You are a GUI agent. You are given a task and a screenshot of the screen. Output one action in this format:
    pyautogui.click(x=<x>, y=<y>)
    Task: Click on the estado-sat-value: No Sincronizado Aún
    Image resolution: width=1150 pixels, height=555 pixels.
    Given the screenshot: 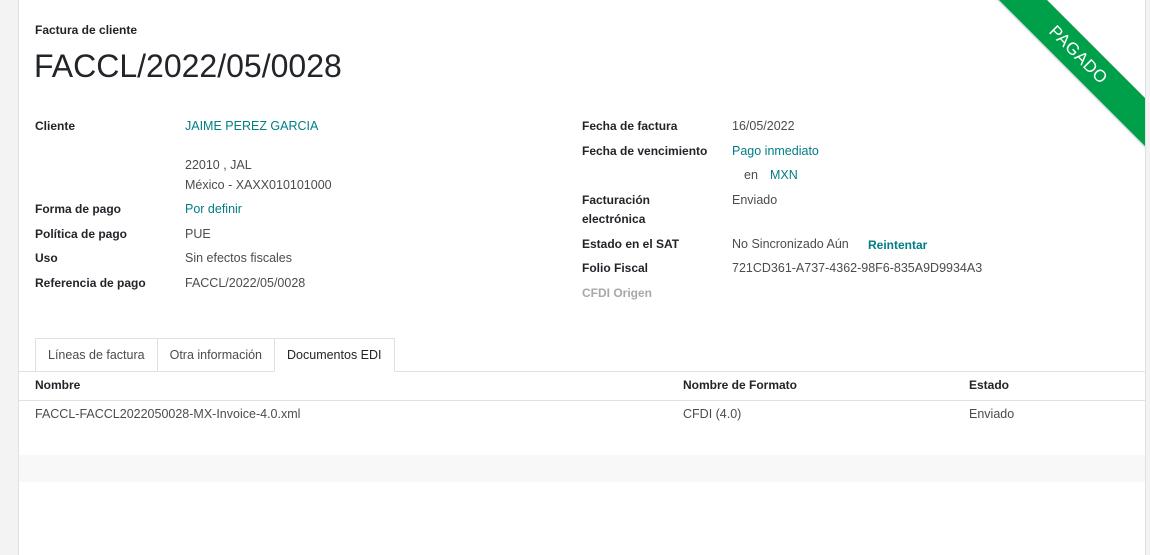 What is the action you would take?
    pyautogui.click(x=790, y=244)
    